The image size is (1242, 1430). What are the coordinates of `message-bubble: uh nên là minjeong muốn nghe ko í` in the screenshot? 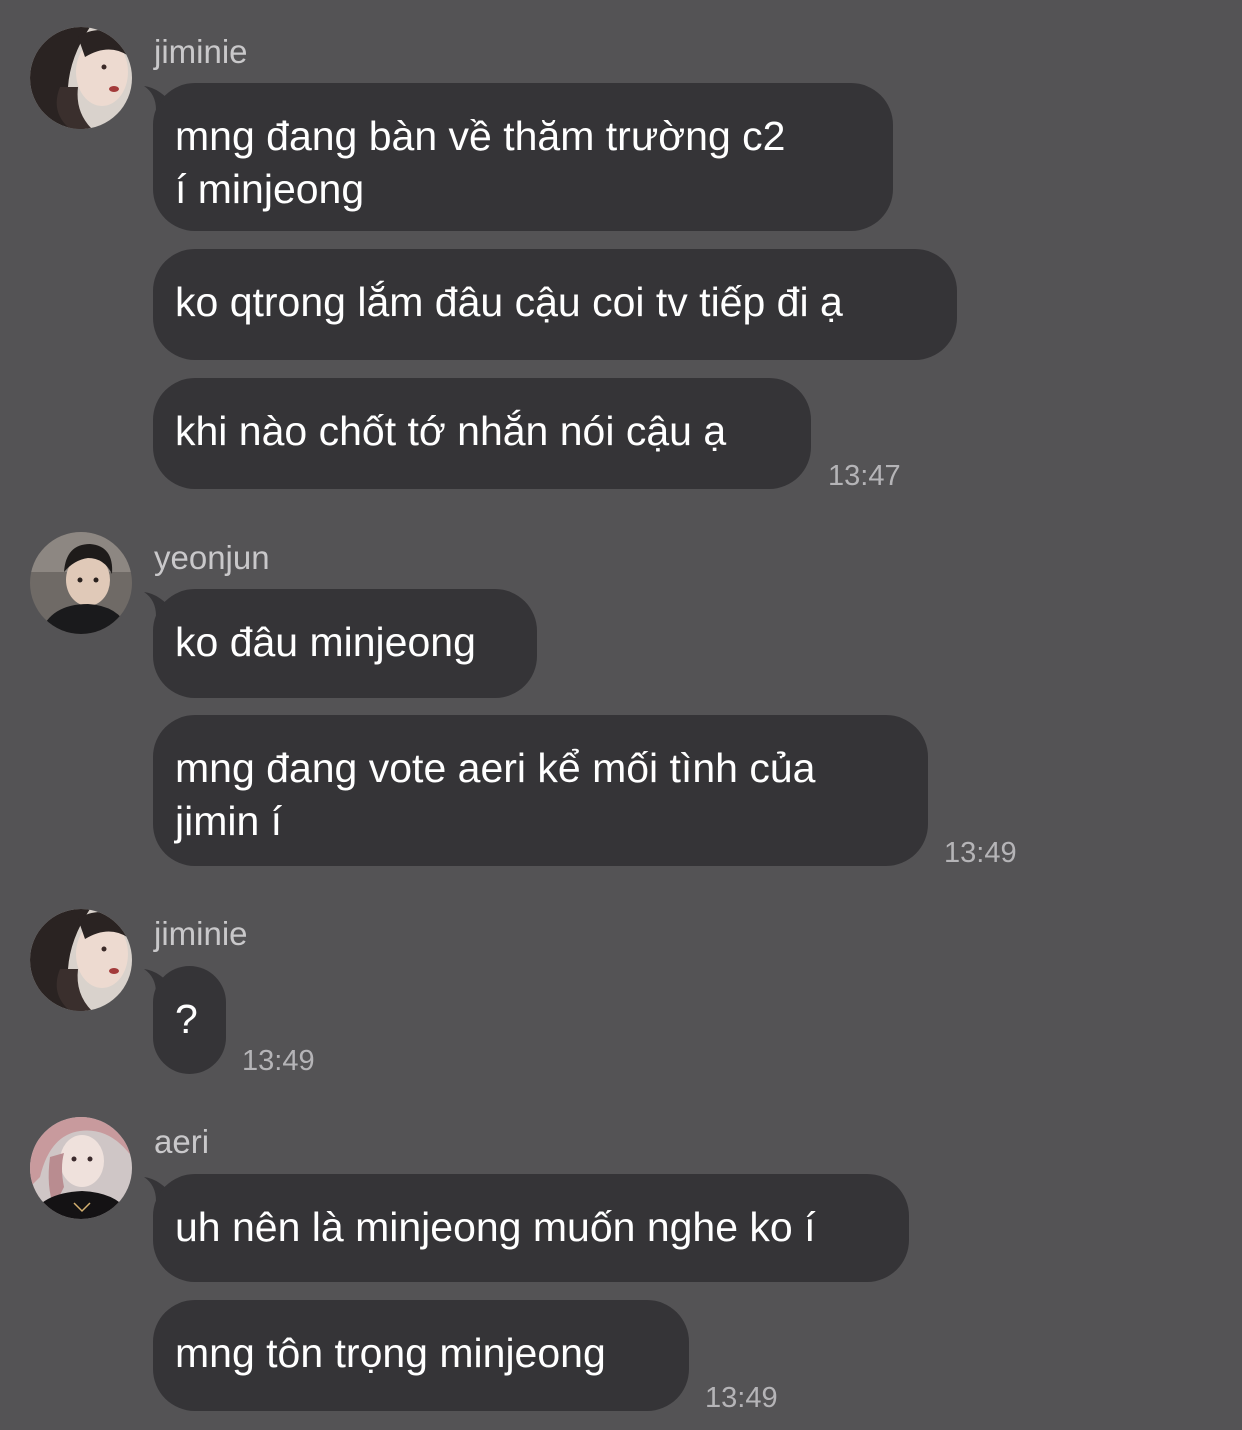 It's located at (531, 1228).